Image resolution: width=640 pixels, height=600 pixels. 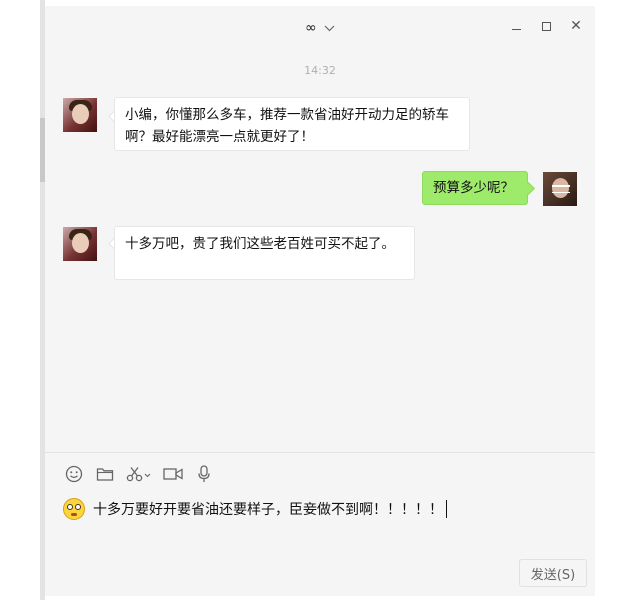 What do you see at coordinates (320, 452) in the screenshot?
I see `composer-divider` at bounding box center [320, 452].